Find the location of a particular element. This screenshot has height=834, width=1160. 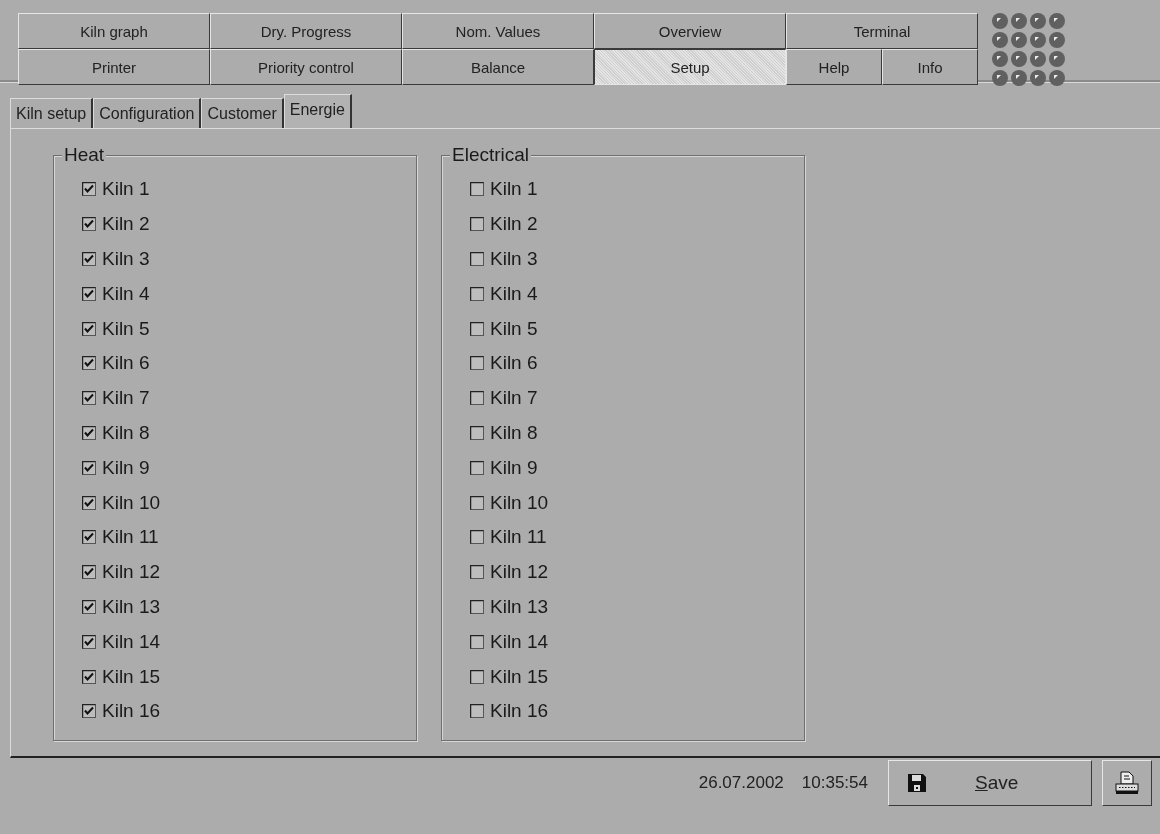

save-button: Save is located at coordinates (990, 783).